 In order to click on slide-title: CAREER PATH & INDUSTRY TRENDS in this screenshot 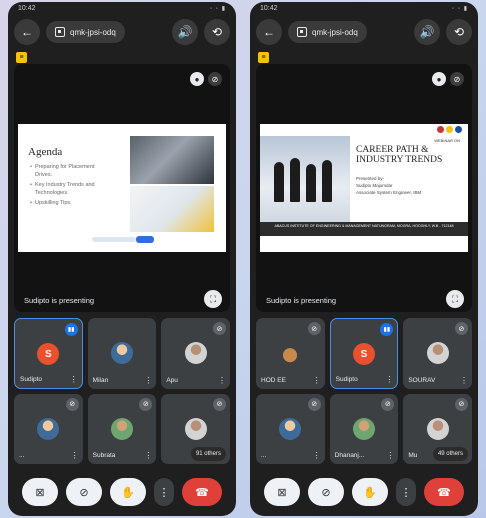, I will do `click(399, 155)`.